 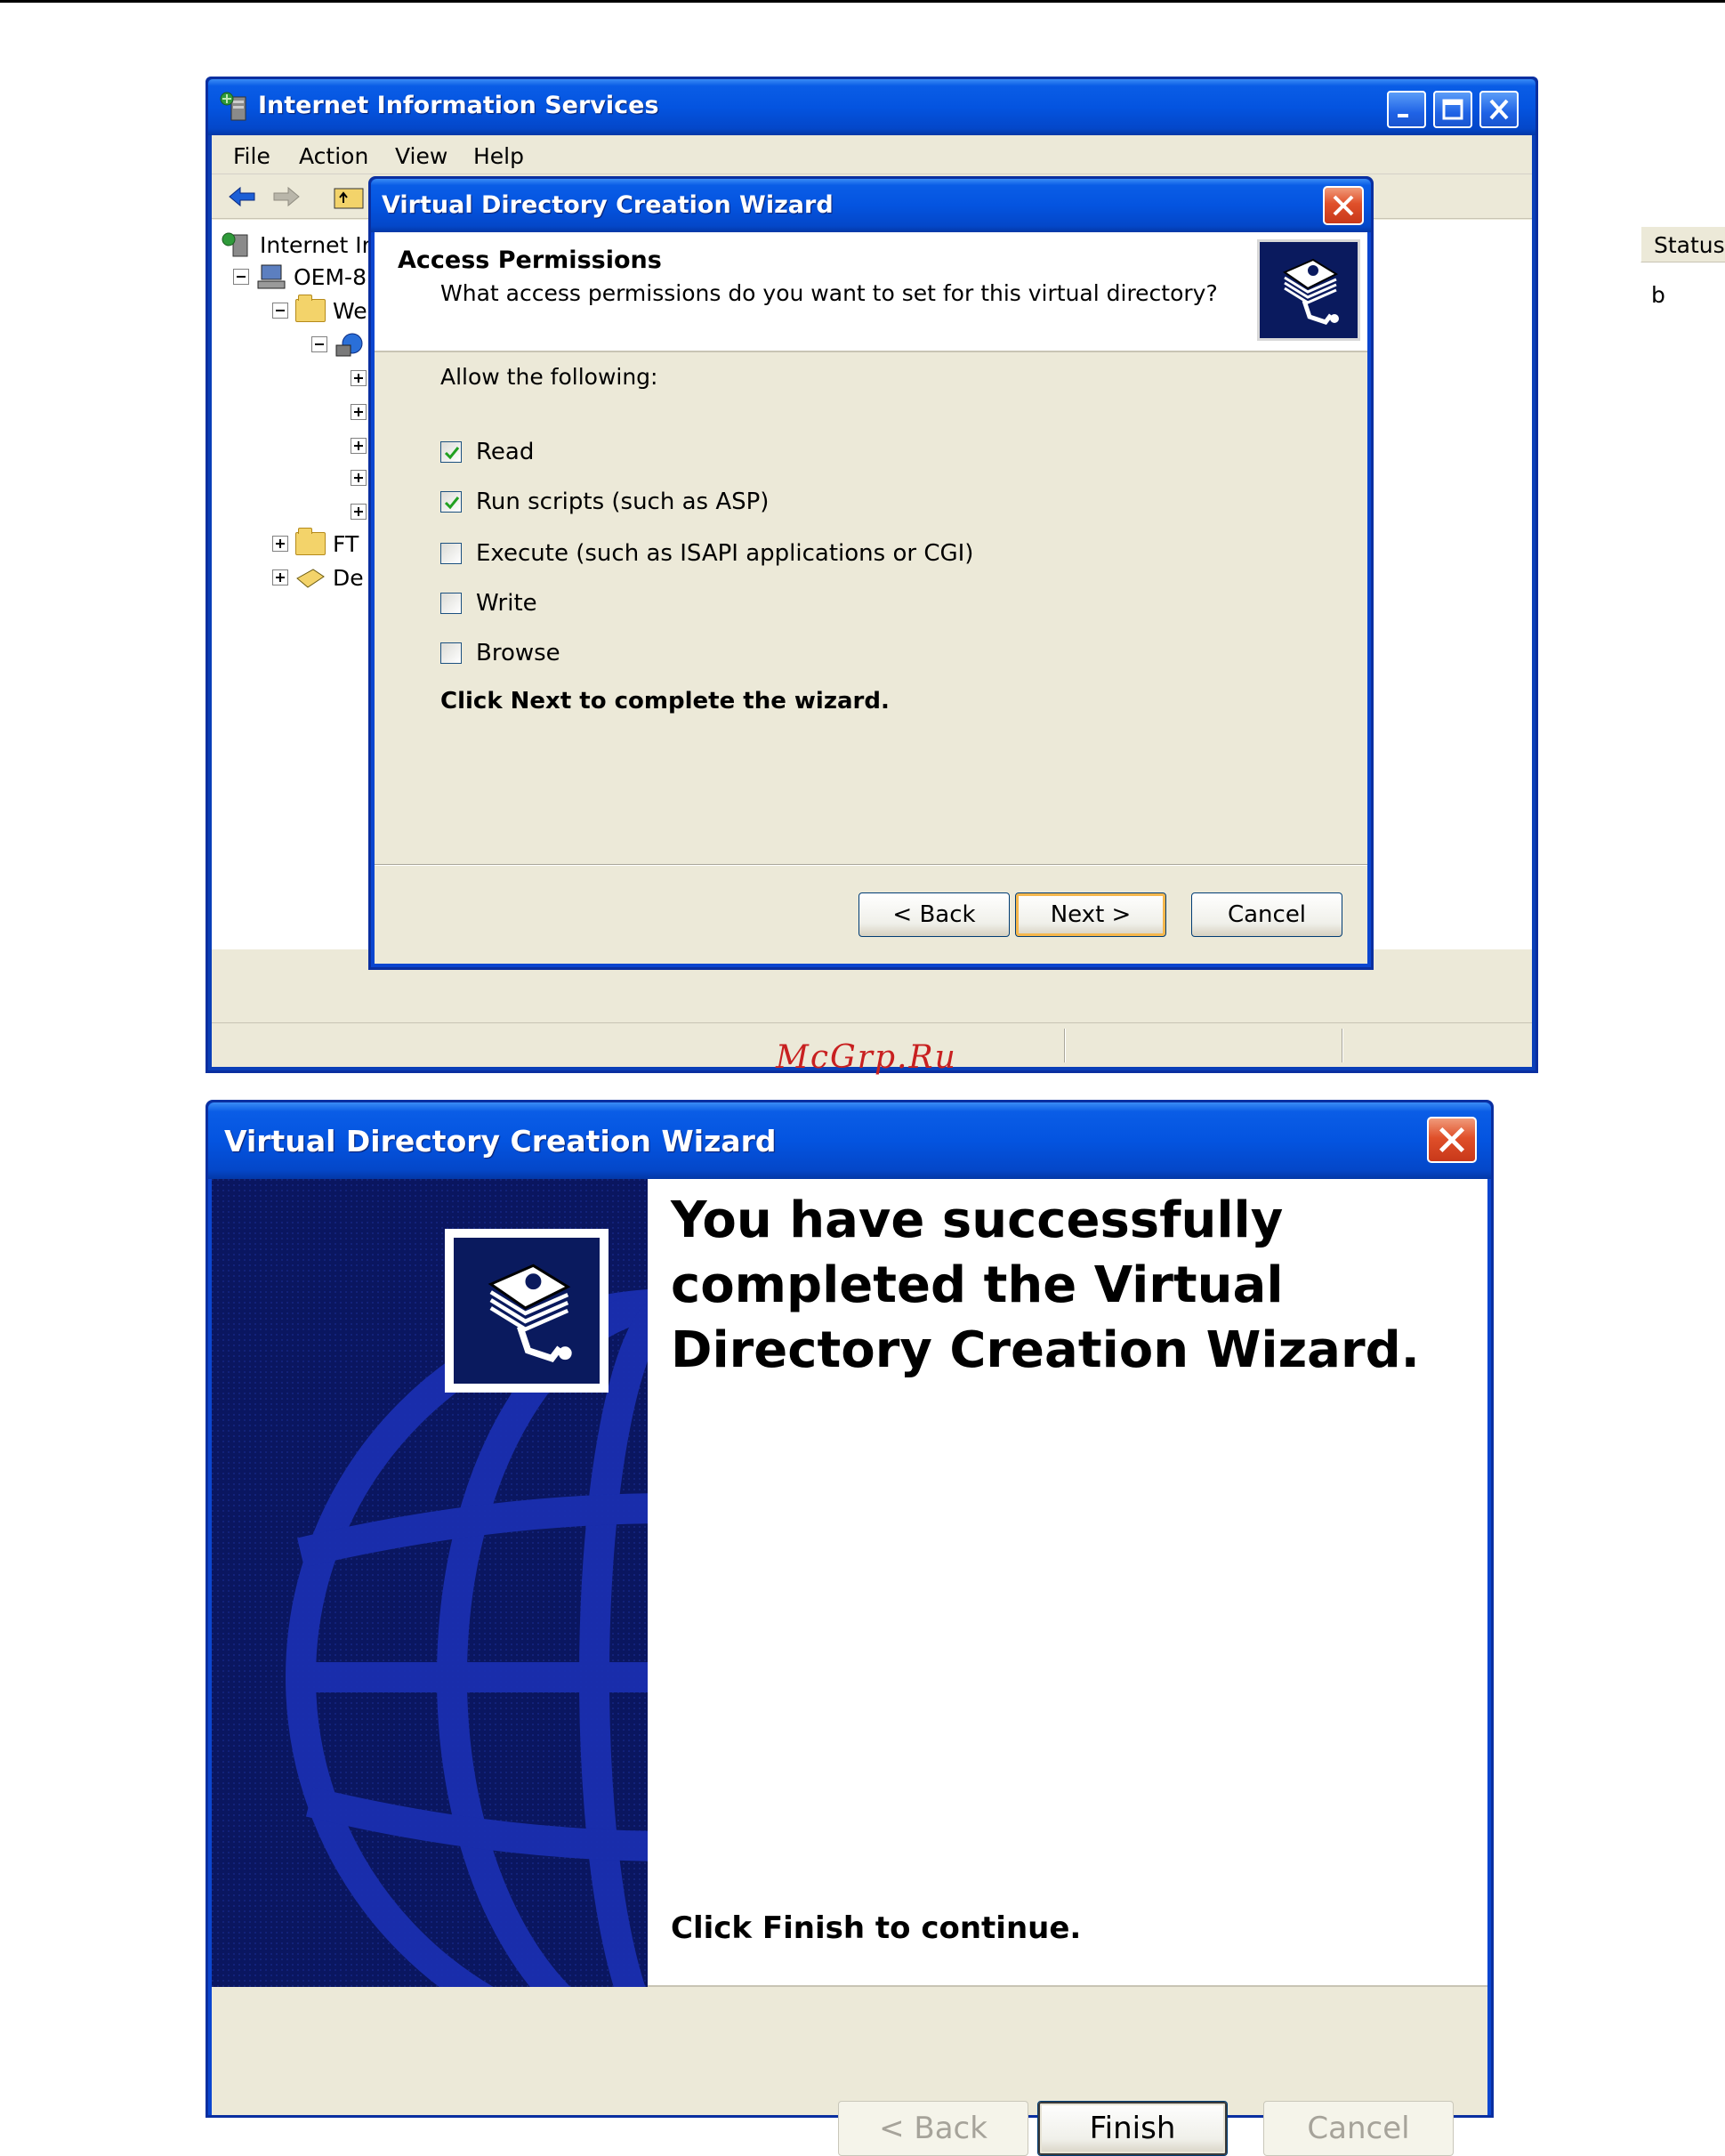 I want to click on tree-item-ftp-sites: FT, so click(x=315, y=544).